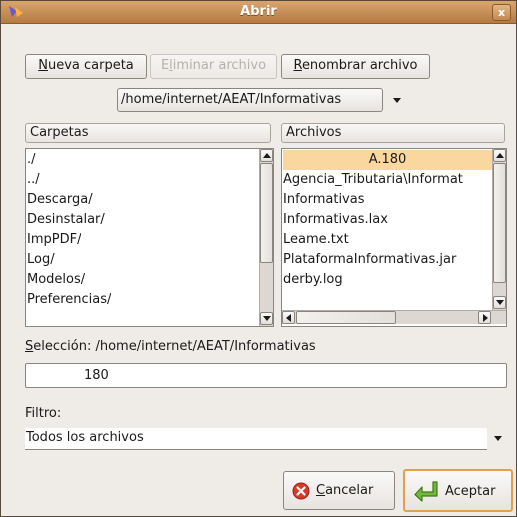 This screenshot has height=517, width=517. What do you see at coordinates (387, 160) in the screenshot?
I see `file-item-selected: A.180` at bounding box center [387, 160].